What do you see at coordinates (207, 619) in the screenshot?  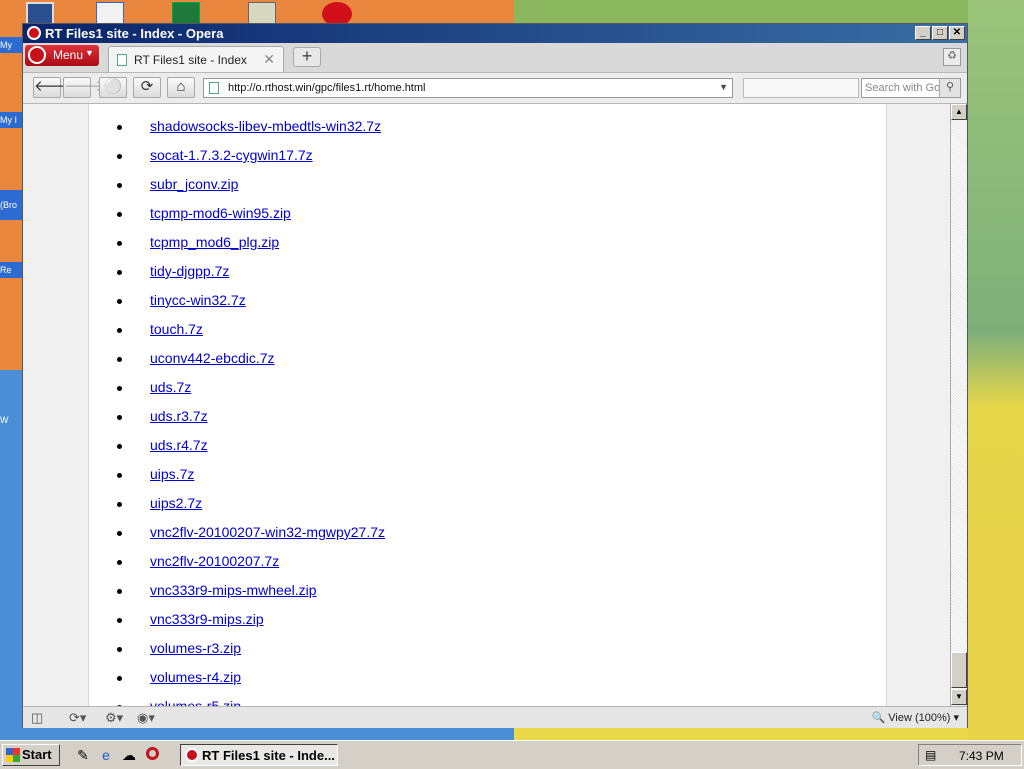 I see `file-link: vnc333r9-mips.zip` at bounding box center [207, 619].